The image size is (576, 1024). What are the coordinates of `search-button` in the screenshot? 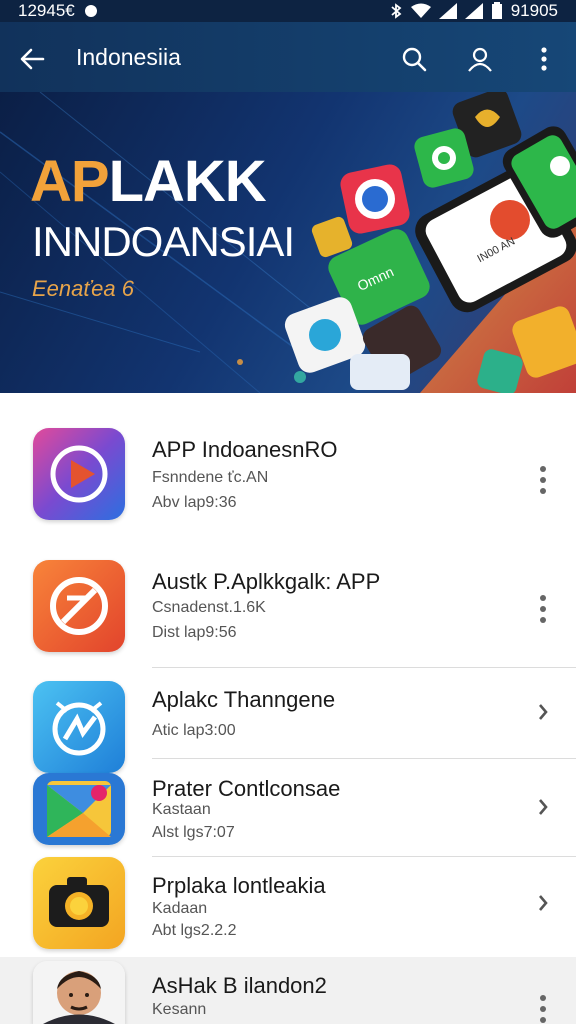 It's located at (414, 59).